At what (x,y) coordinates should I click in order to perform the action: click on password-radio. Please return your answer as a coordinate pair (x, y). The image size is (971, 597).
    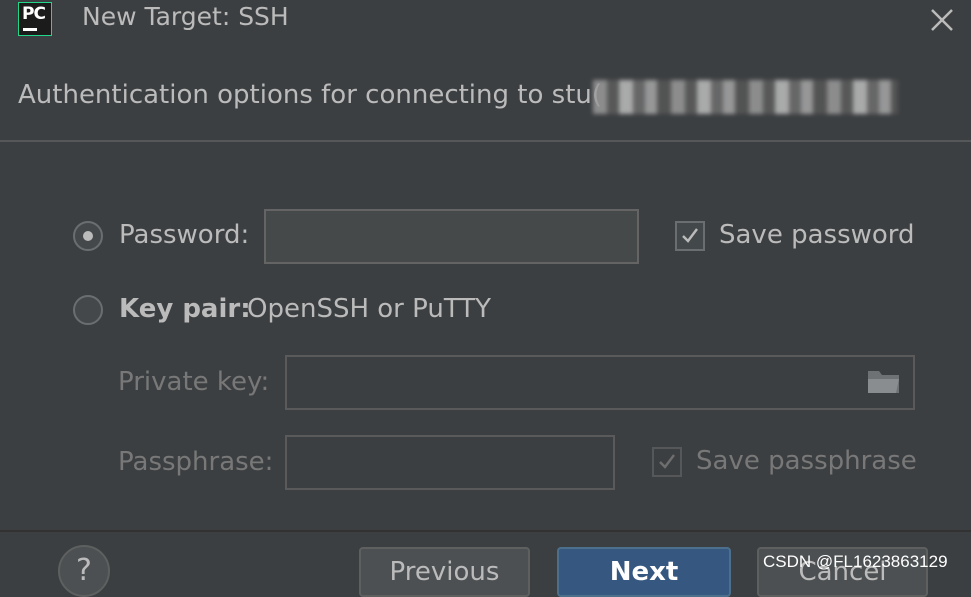
    Looking at the image, I should click on (88, 236).